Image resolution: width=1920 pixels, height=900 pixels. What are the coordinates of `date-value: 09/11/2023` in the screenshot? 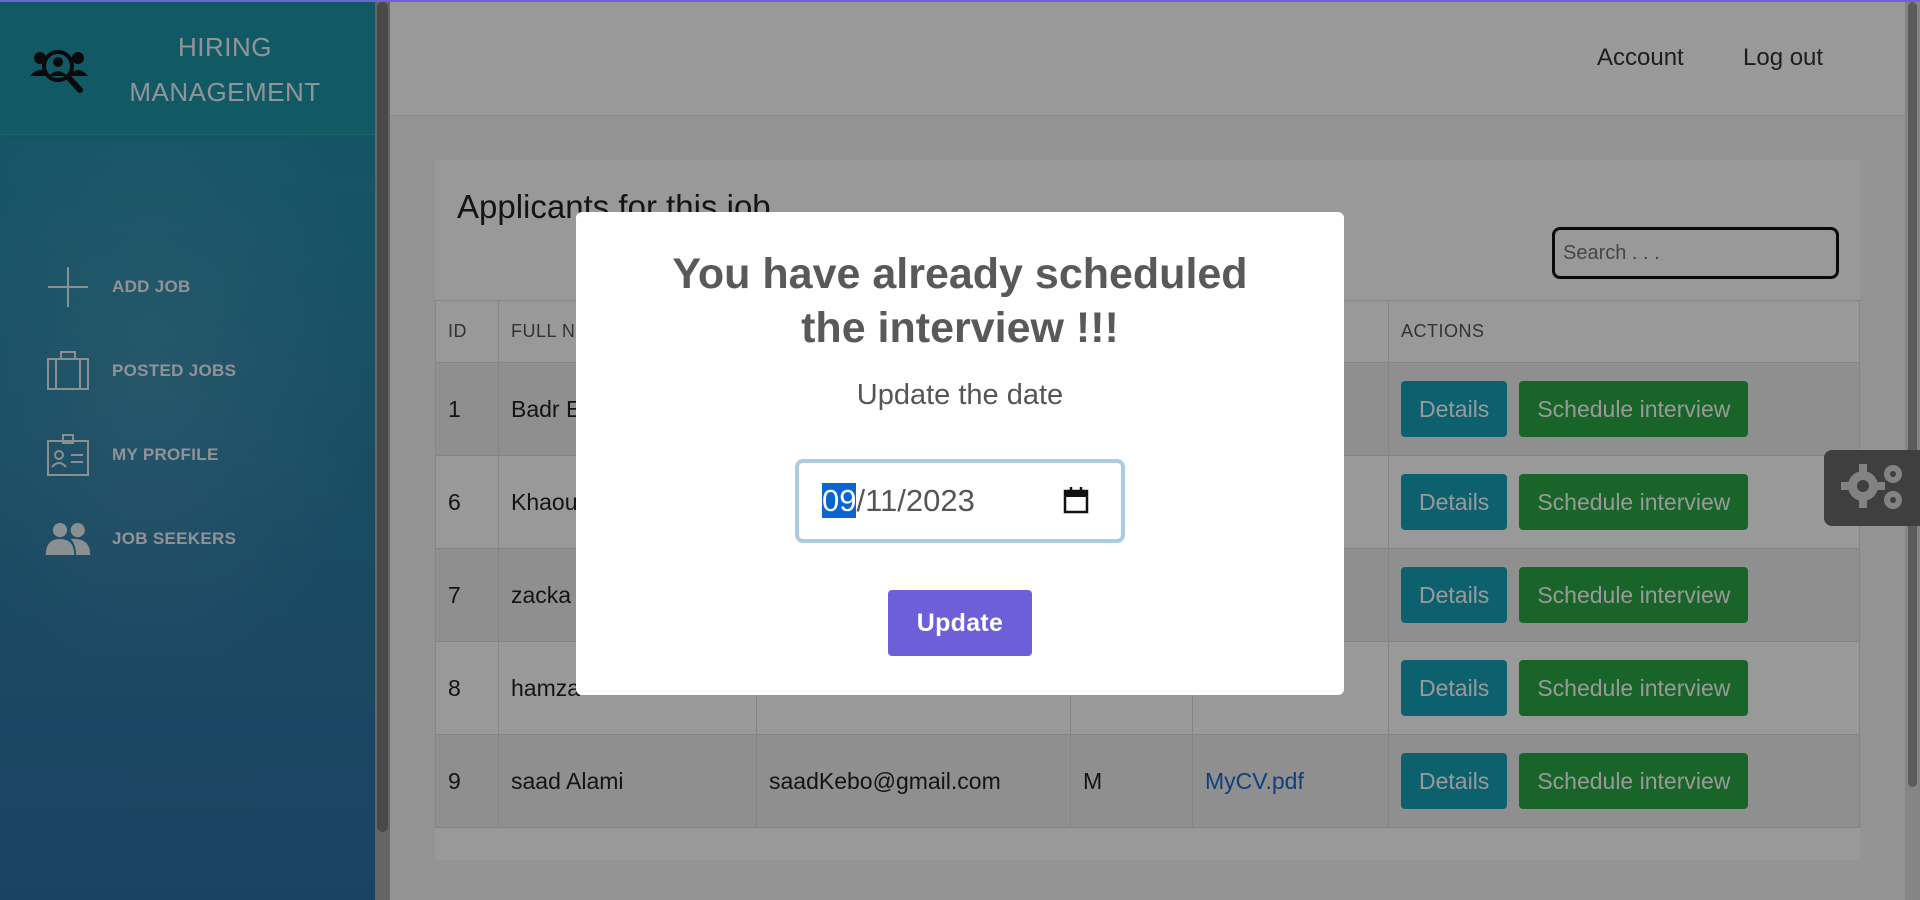 It's located at (898, 501).